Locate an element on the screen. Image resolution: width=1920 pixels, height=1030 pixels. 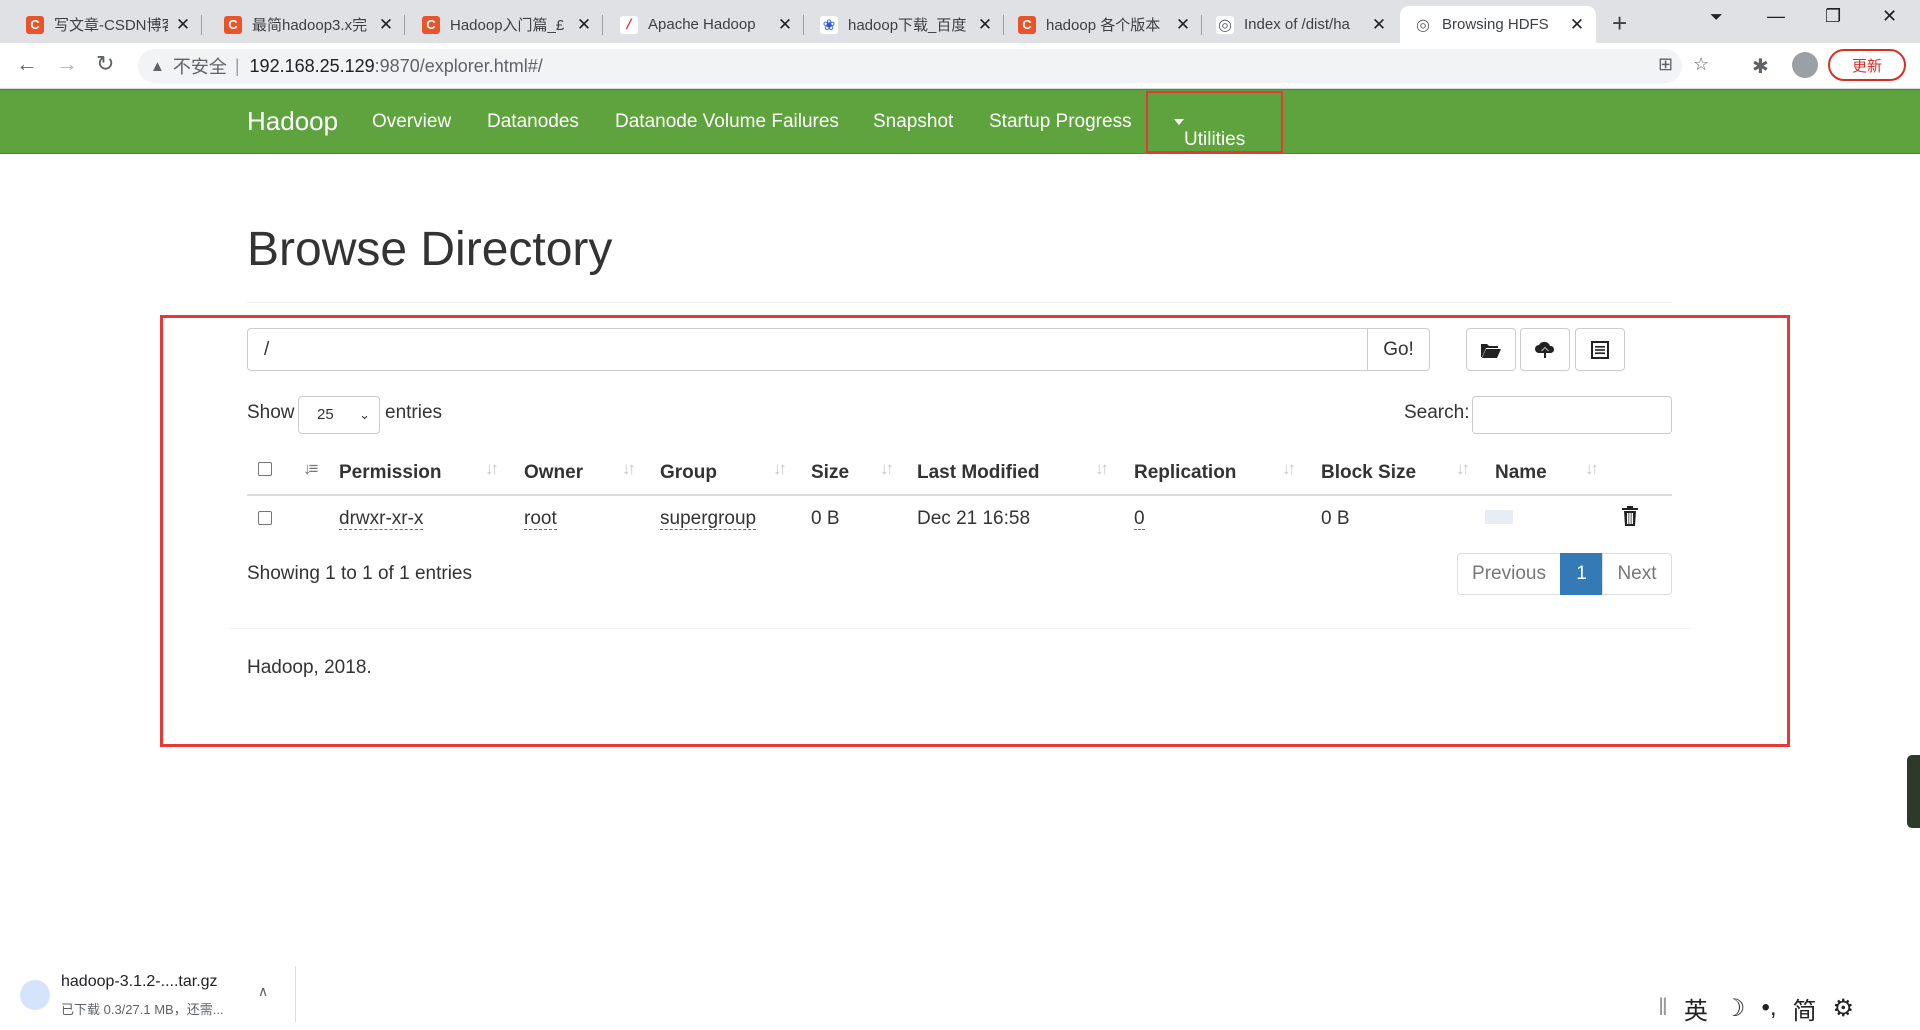
download-divider is located at coordinates (295, 994).